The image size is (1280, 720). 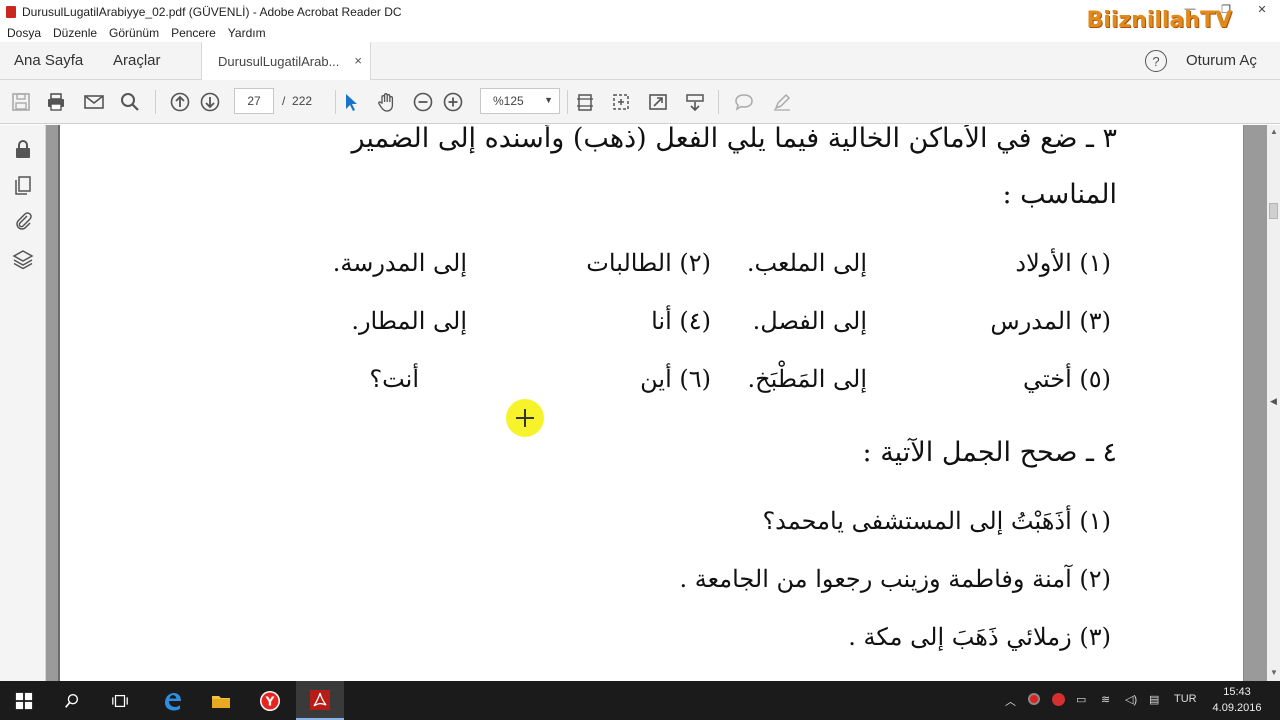 I want to click on menu-file: Dosya, so click(x=24, y=33).